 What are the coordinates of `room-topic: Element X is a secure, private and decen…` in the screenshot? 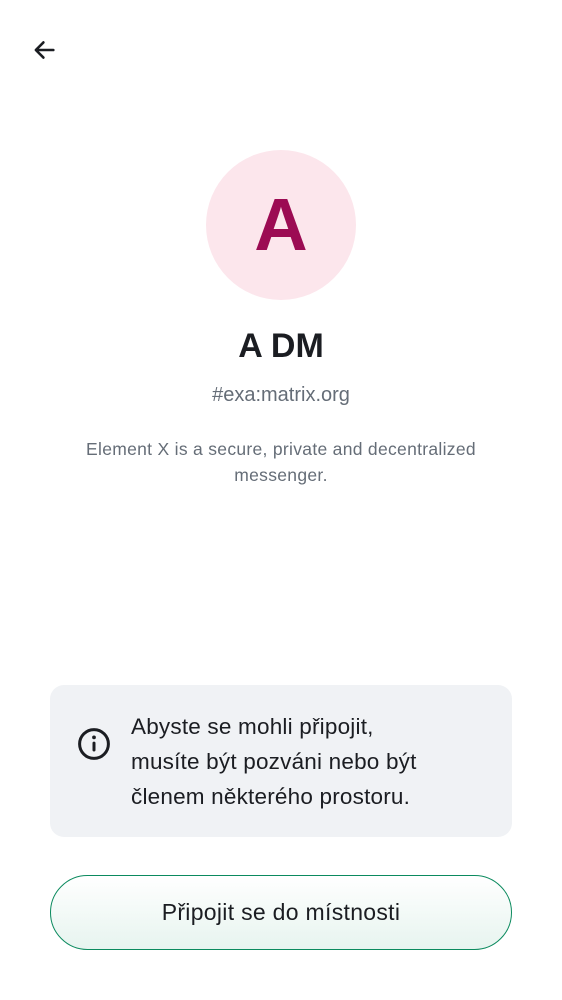 It's located at (281, 462).